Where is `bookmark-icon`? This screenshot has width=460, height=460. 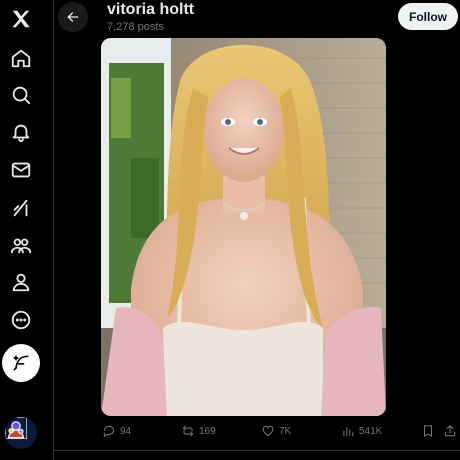
bookmark-icon is located at coordinates (428, 431).